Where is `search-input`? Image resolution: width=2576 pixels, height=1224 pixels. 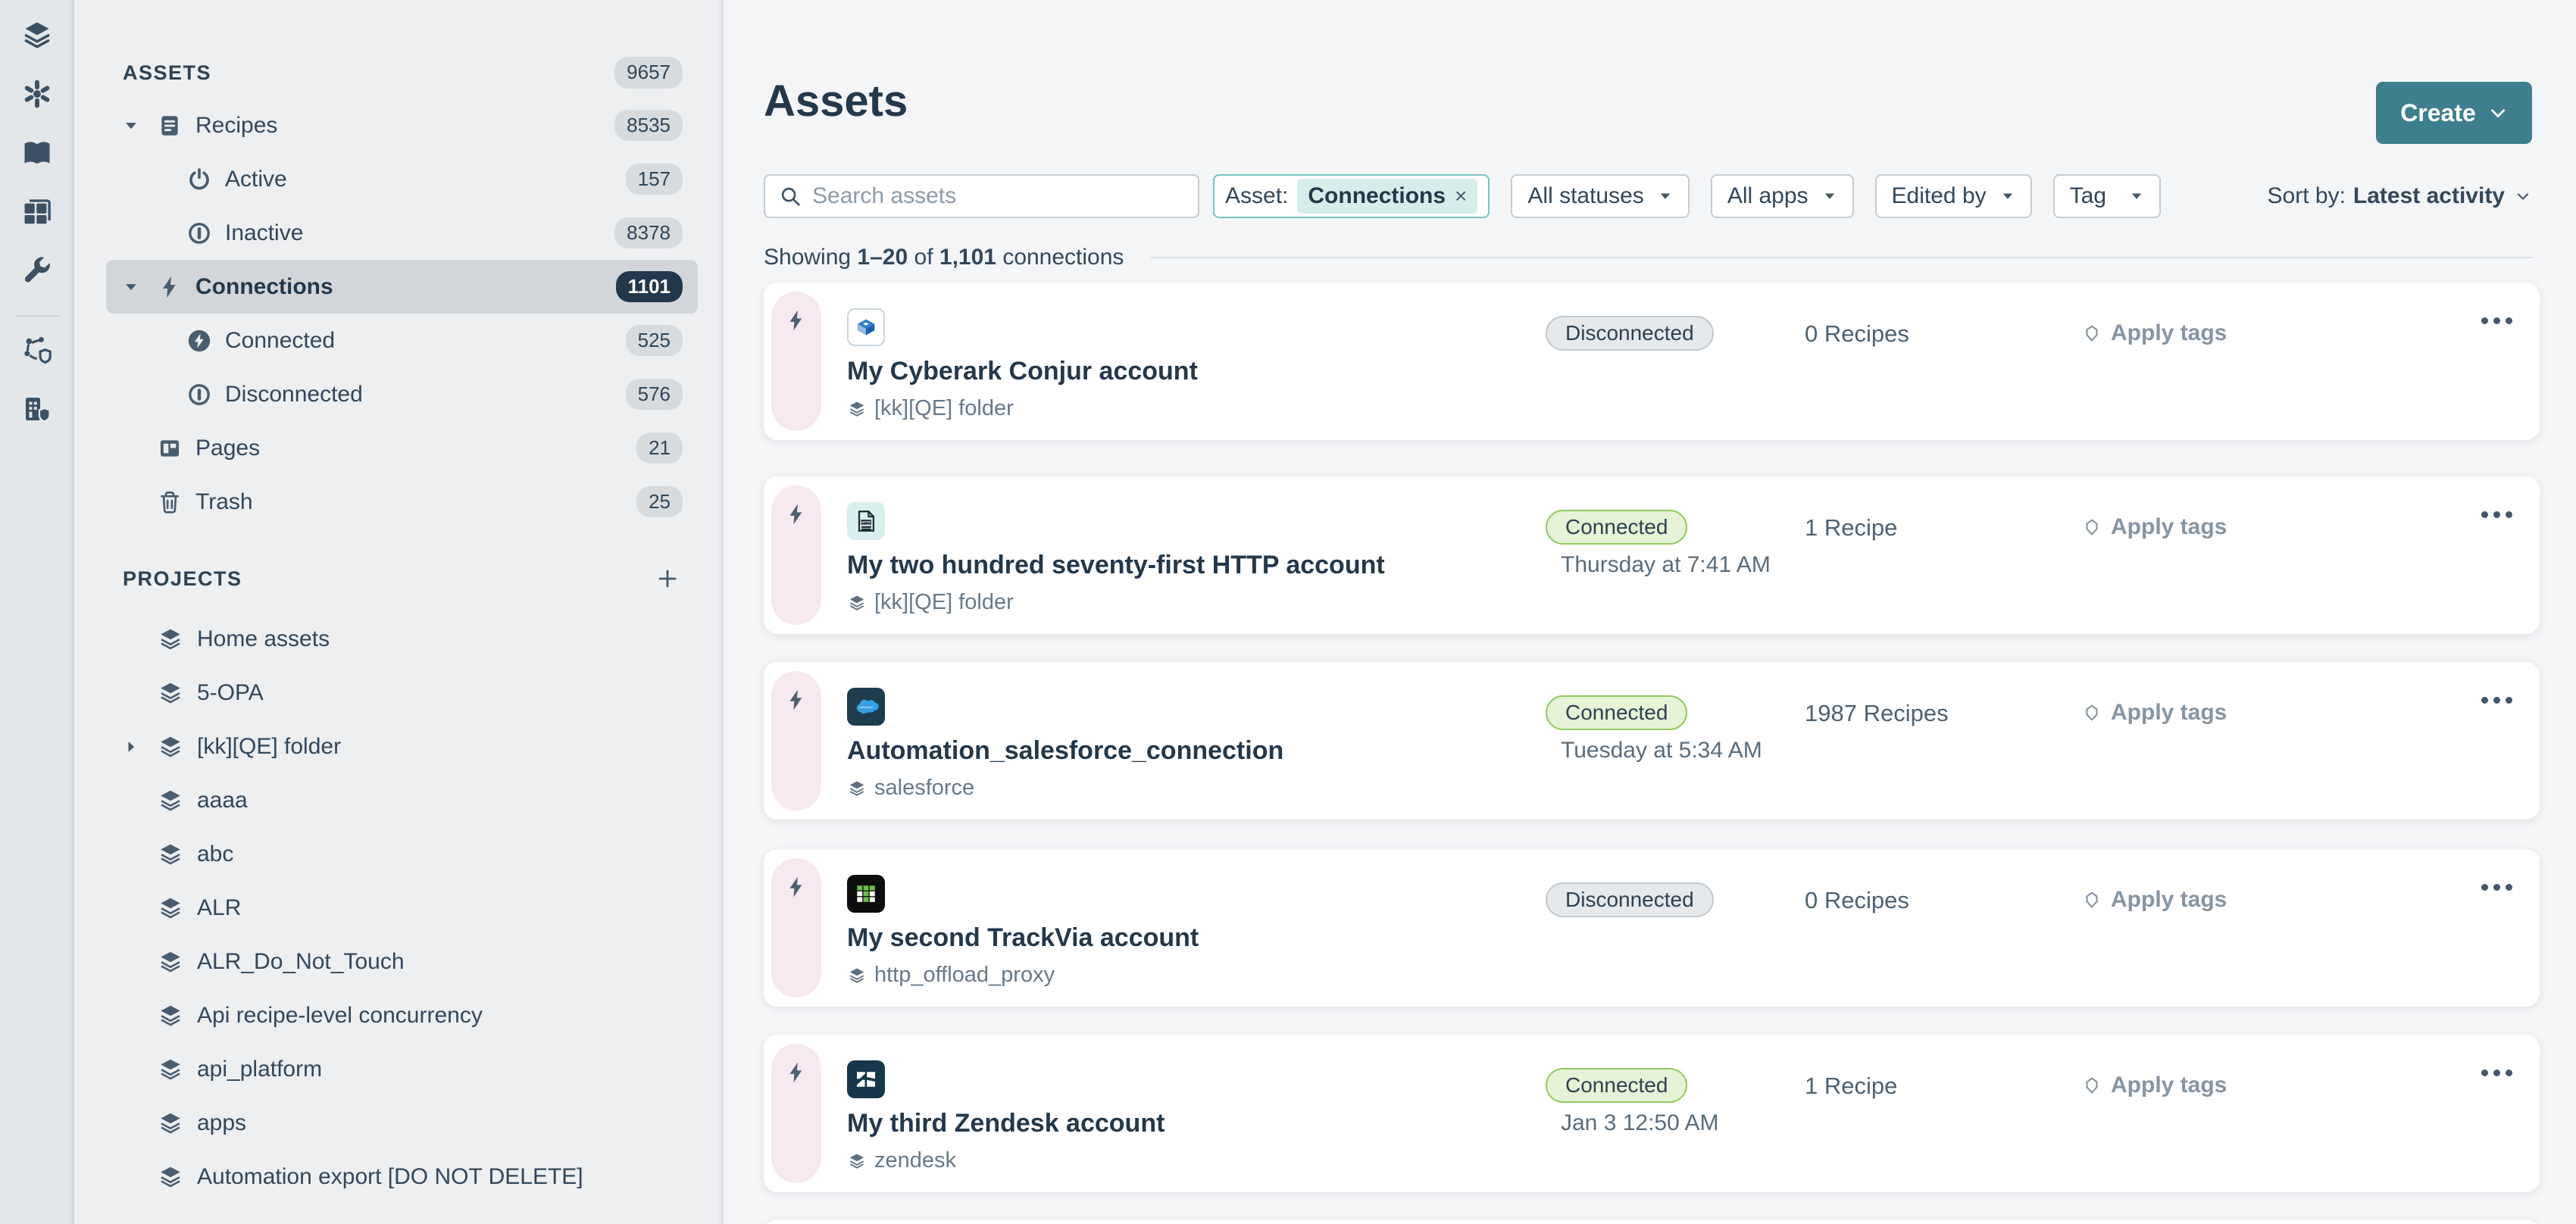 search-input is located at coordinates (998, 196).